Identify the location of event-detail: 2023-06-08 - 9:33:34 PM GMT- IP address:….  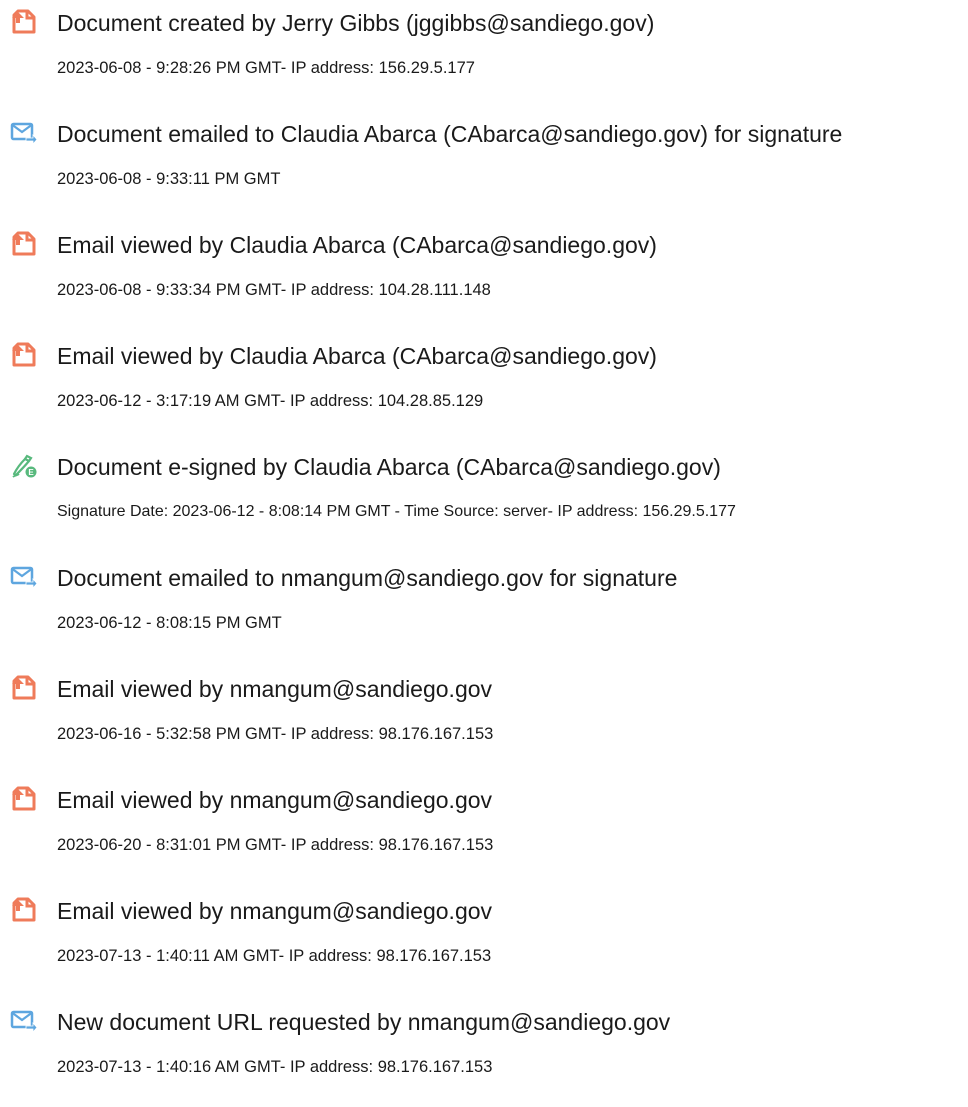
(274, 290).